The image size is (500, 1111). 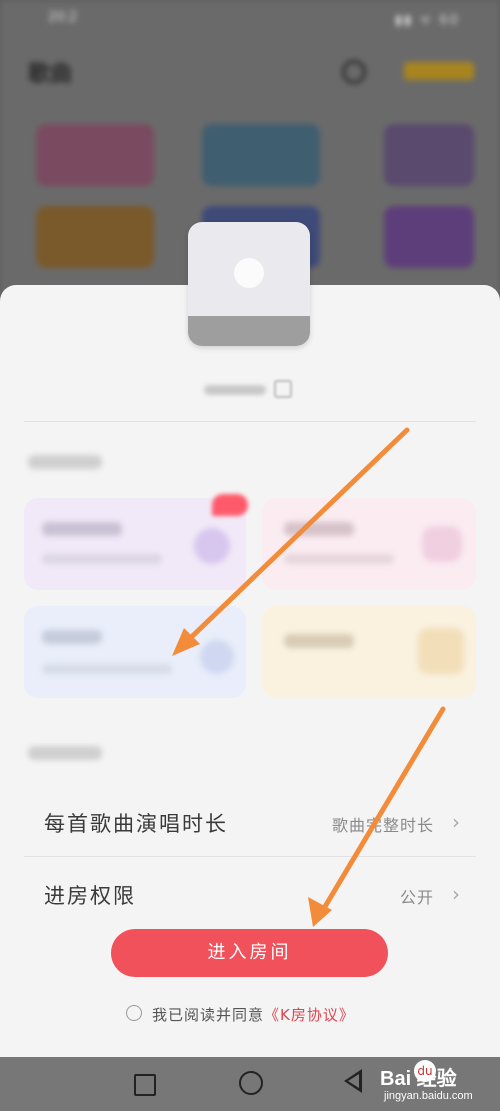 I want to click on room-settings-section-label, so click(x=65, y=753).